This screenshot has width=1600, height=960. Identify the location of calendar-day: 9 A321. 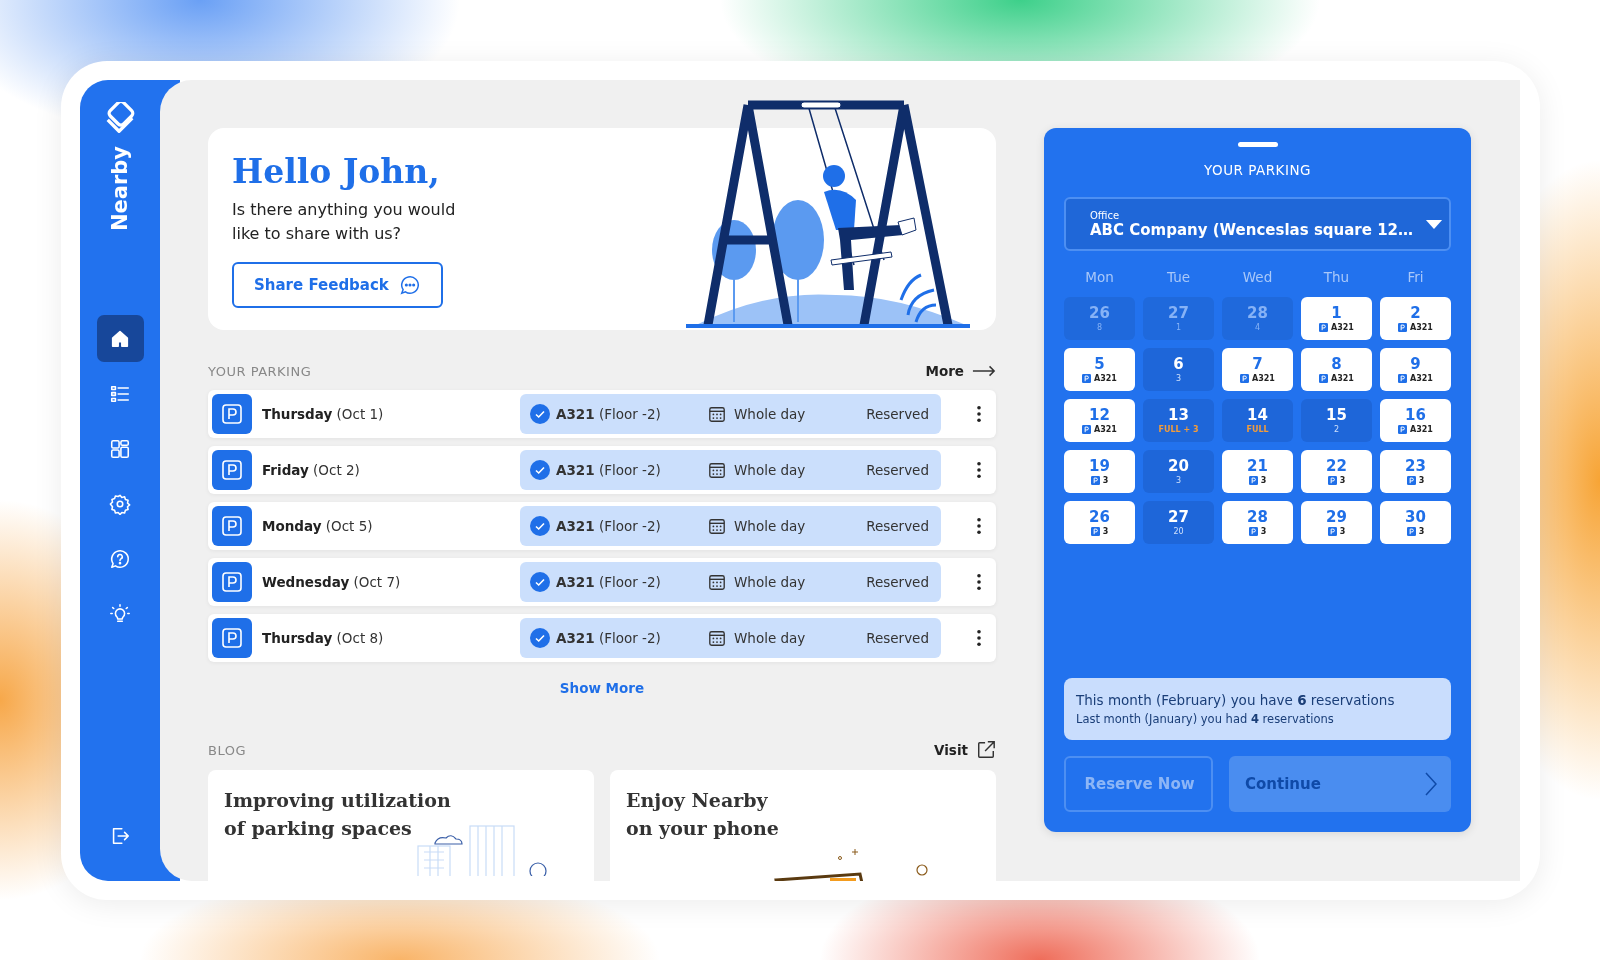
(1415, 369).